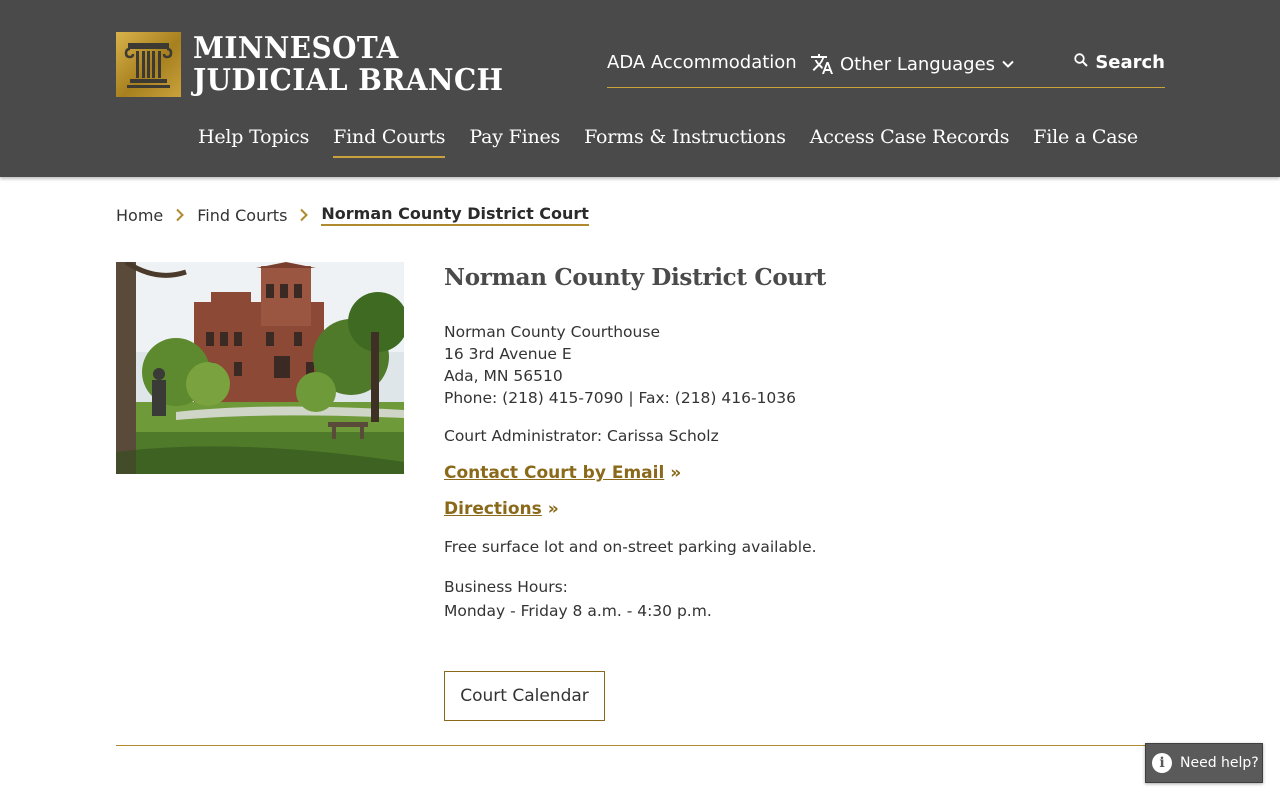 The image size is (1280, 800). I want to click on ada-accommodation-link: ADA Accommodation, so click(702, 62).